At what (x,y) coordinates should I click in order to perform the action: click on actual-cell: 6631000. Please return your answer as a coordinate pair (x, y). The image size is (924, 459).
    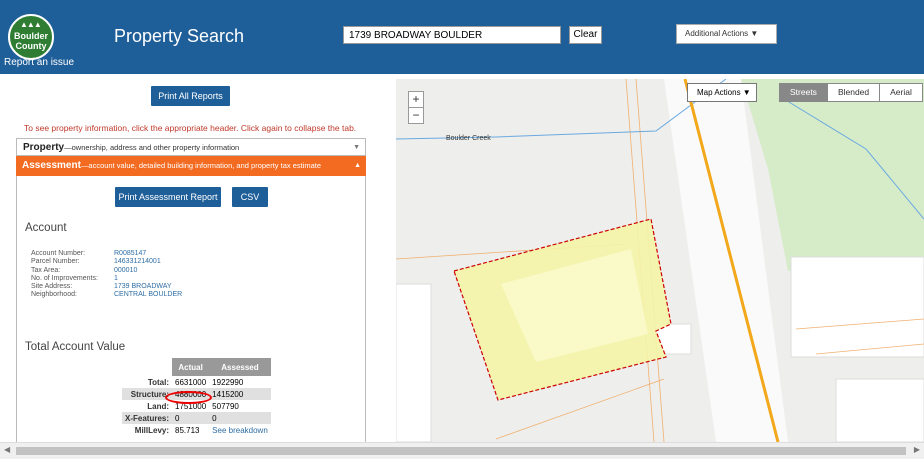
    Looking at the image, I should click on (191, 382).